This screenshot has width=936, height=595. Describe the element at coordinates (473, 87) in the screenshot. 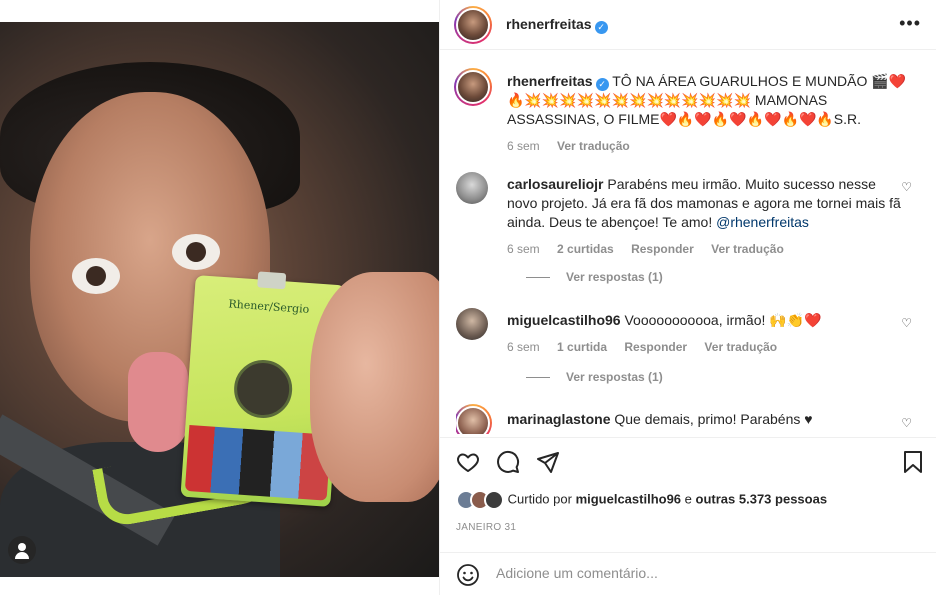

I see `caption-author-avatar` at that location.